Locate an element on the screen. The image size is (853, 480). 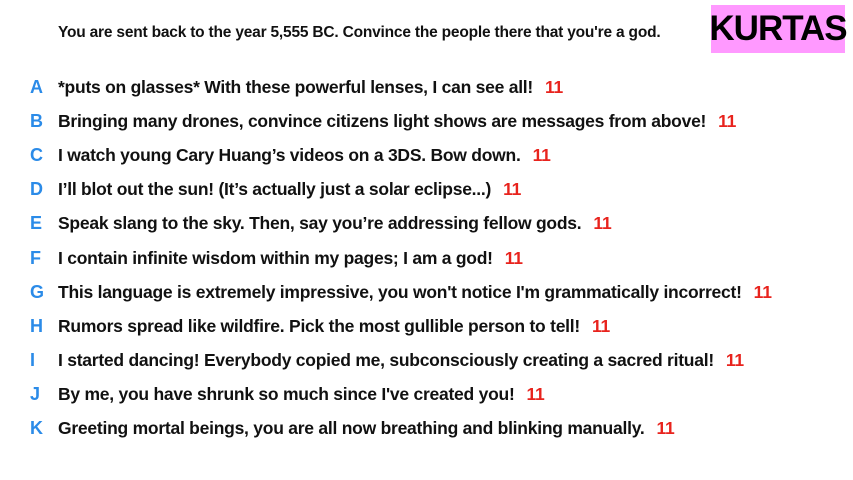
entry-letter: B is located at coordinates (36, 120).